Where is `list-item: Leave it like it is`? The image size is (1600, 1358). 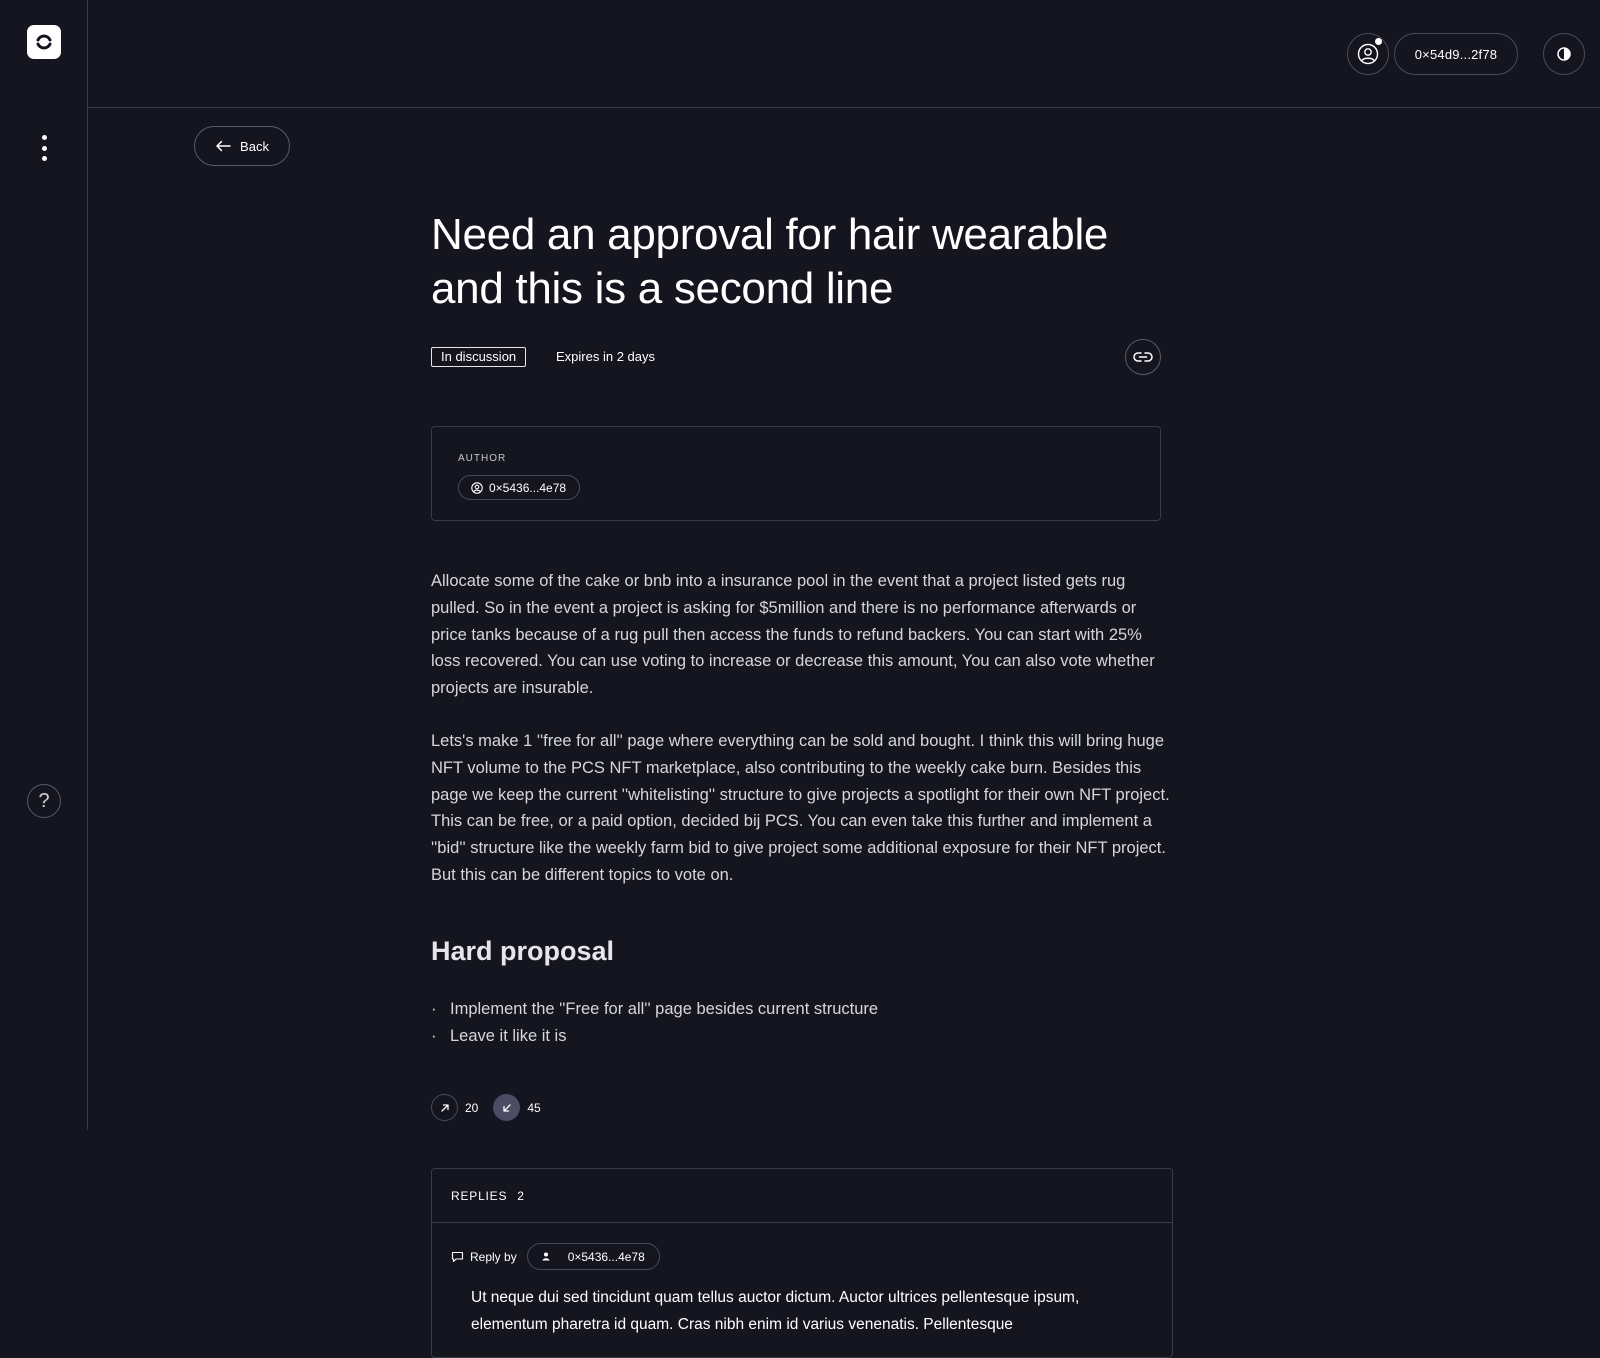
list-item: Leave it like it is is located at coordinates (654, 1036).